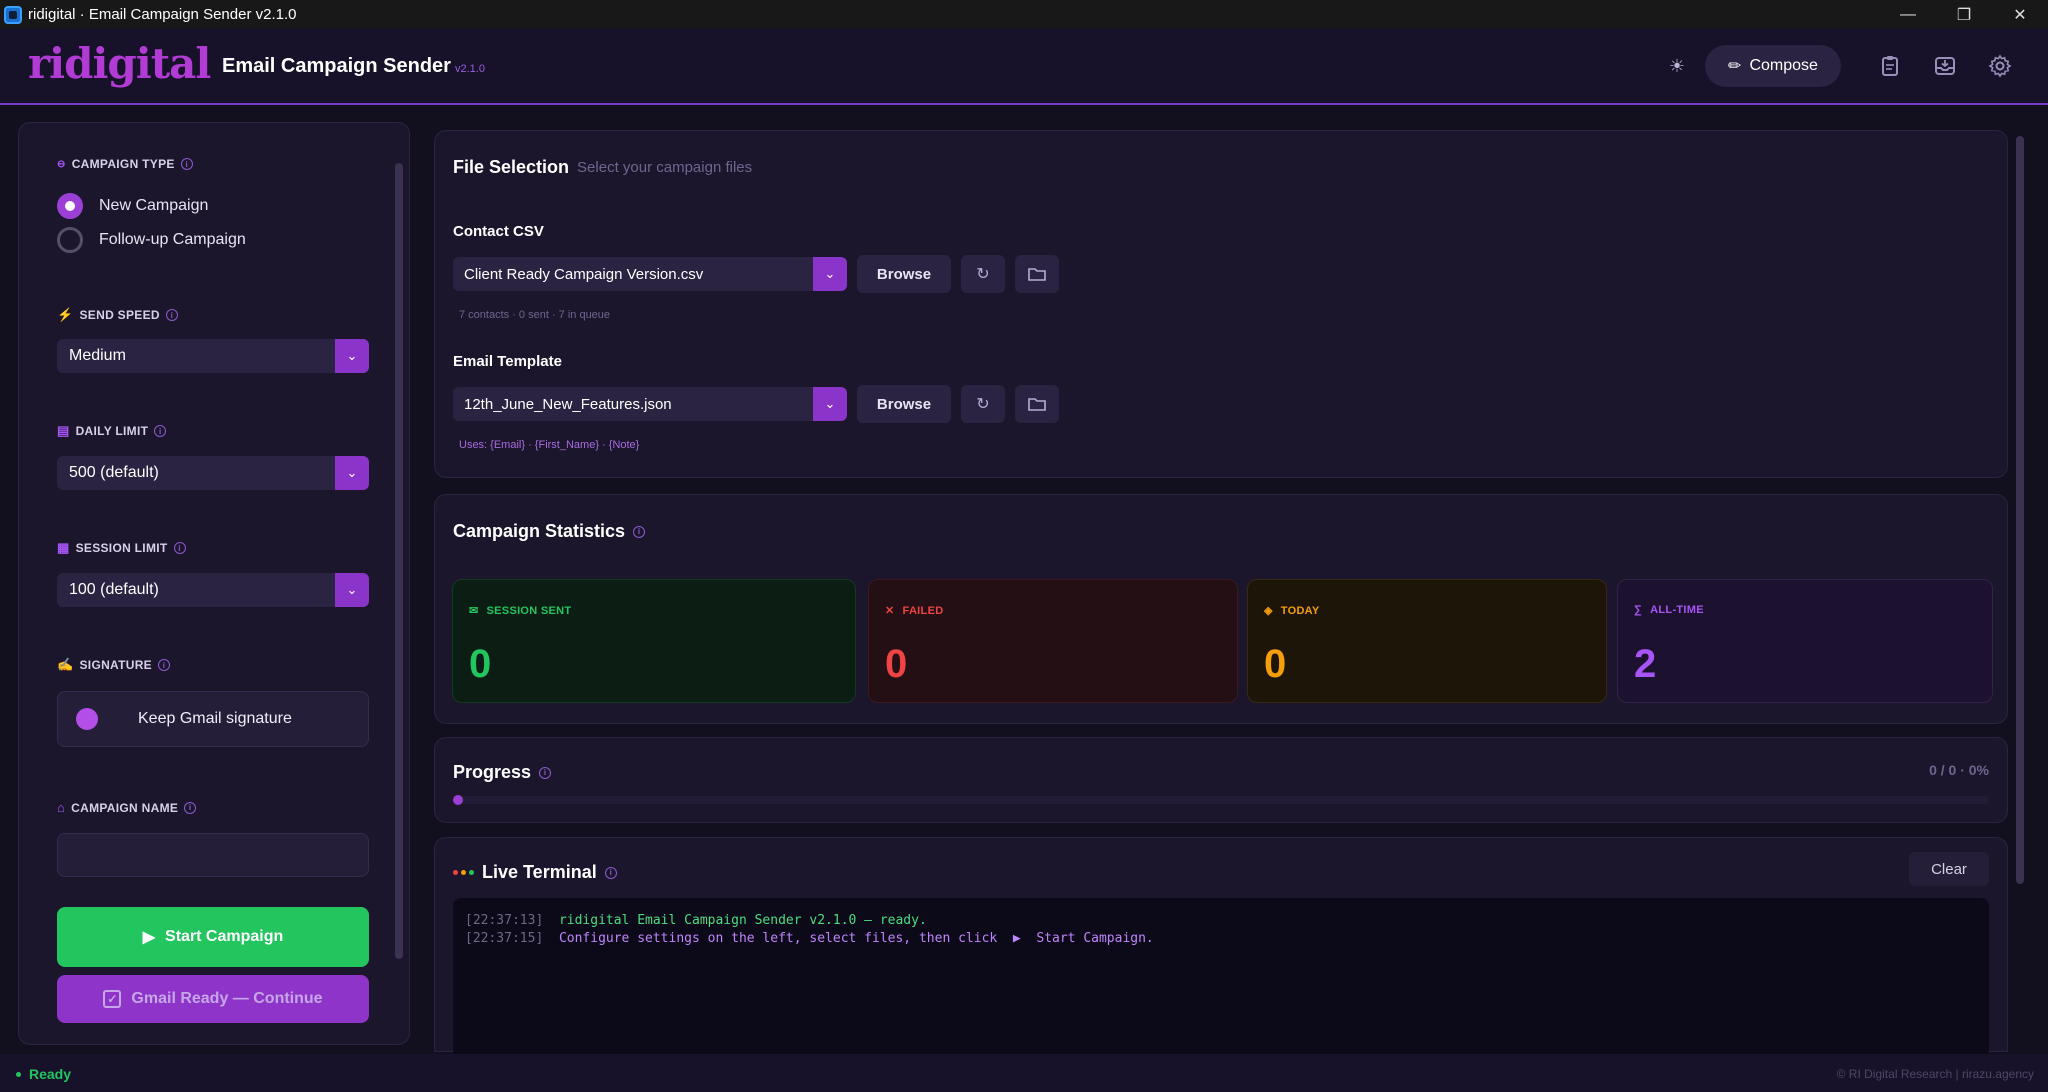 This screenshot has width=2048, height=1092. Describe the element at coordinates (498, 231) in the screenshot. I see `contact-csv-label: Contact CSV` at that location.